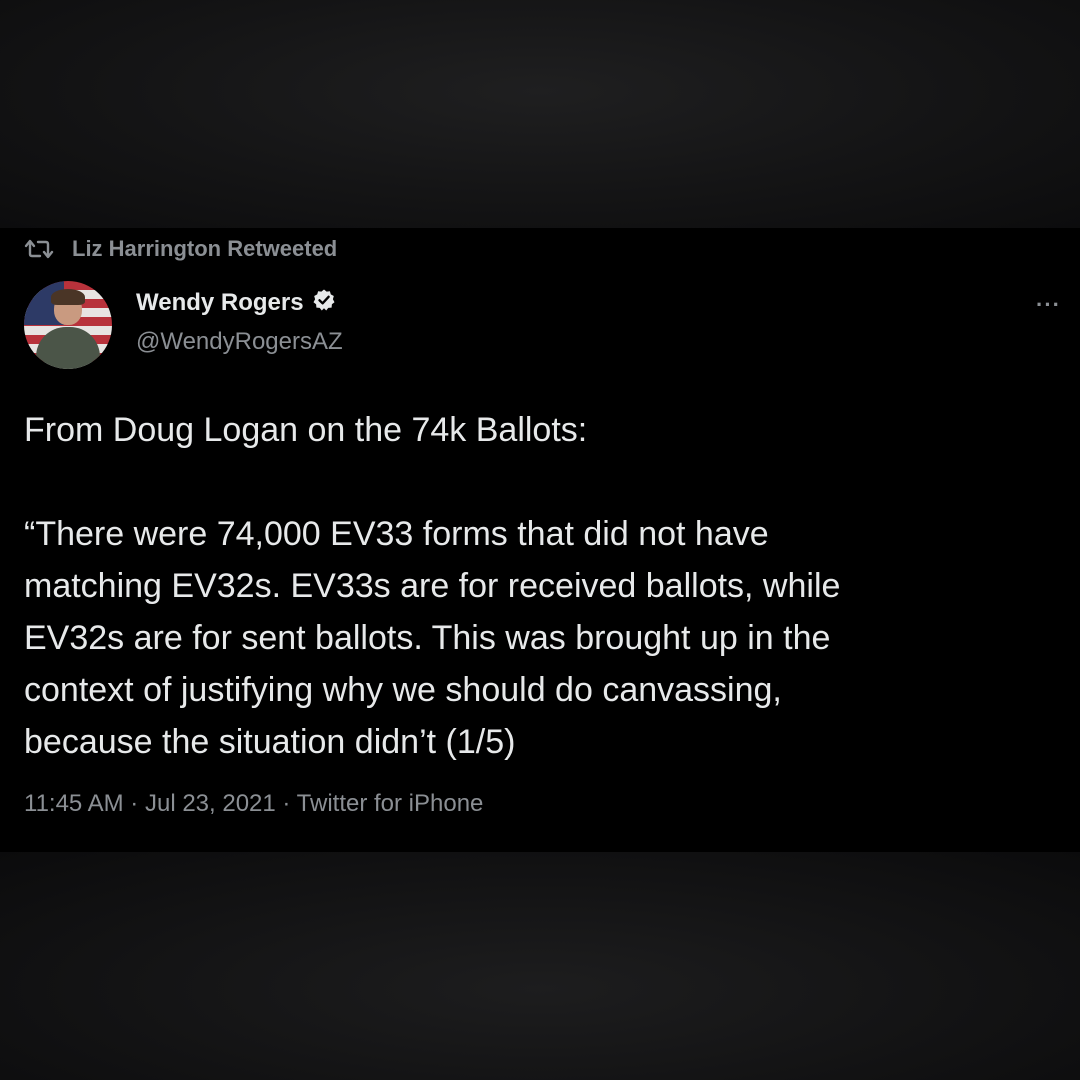 The width and height of the screenshot is (1080, 1080). Describe the element at coordinates (68, 348) in the screenshot. I see `avatar-figure-body` at that location.